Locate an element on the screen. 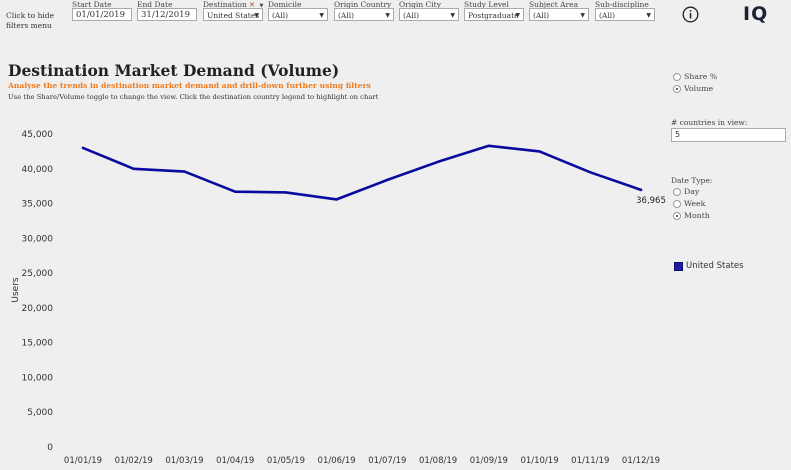 Image resolution: width=791 pixels, height=470 pixels. x-tick-label: 01/05/19 is located at coordinates (286, 461).